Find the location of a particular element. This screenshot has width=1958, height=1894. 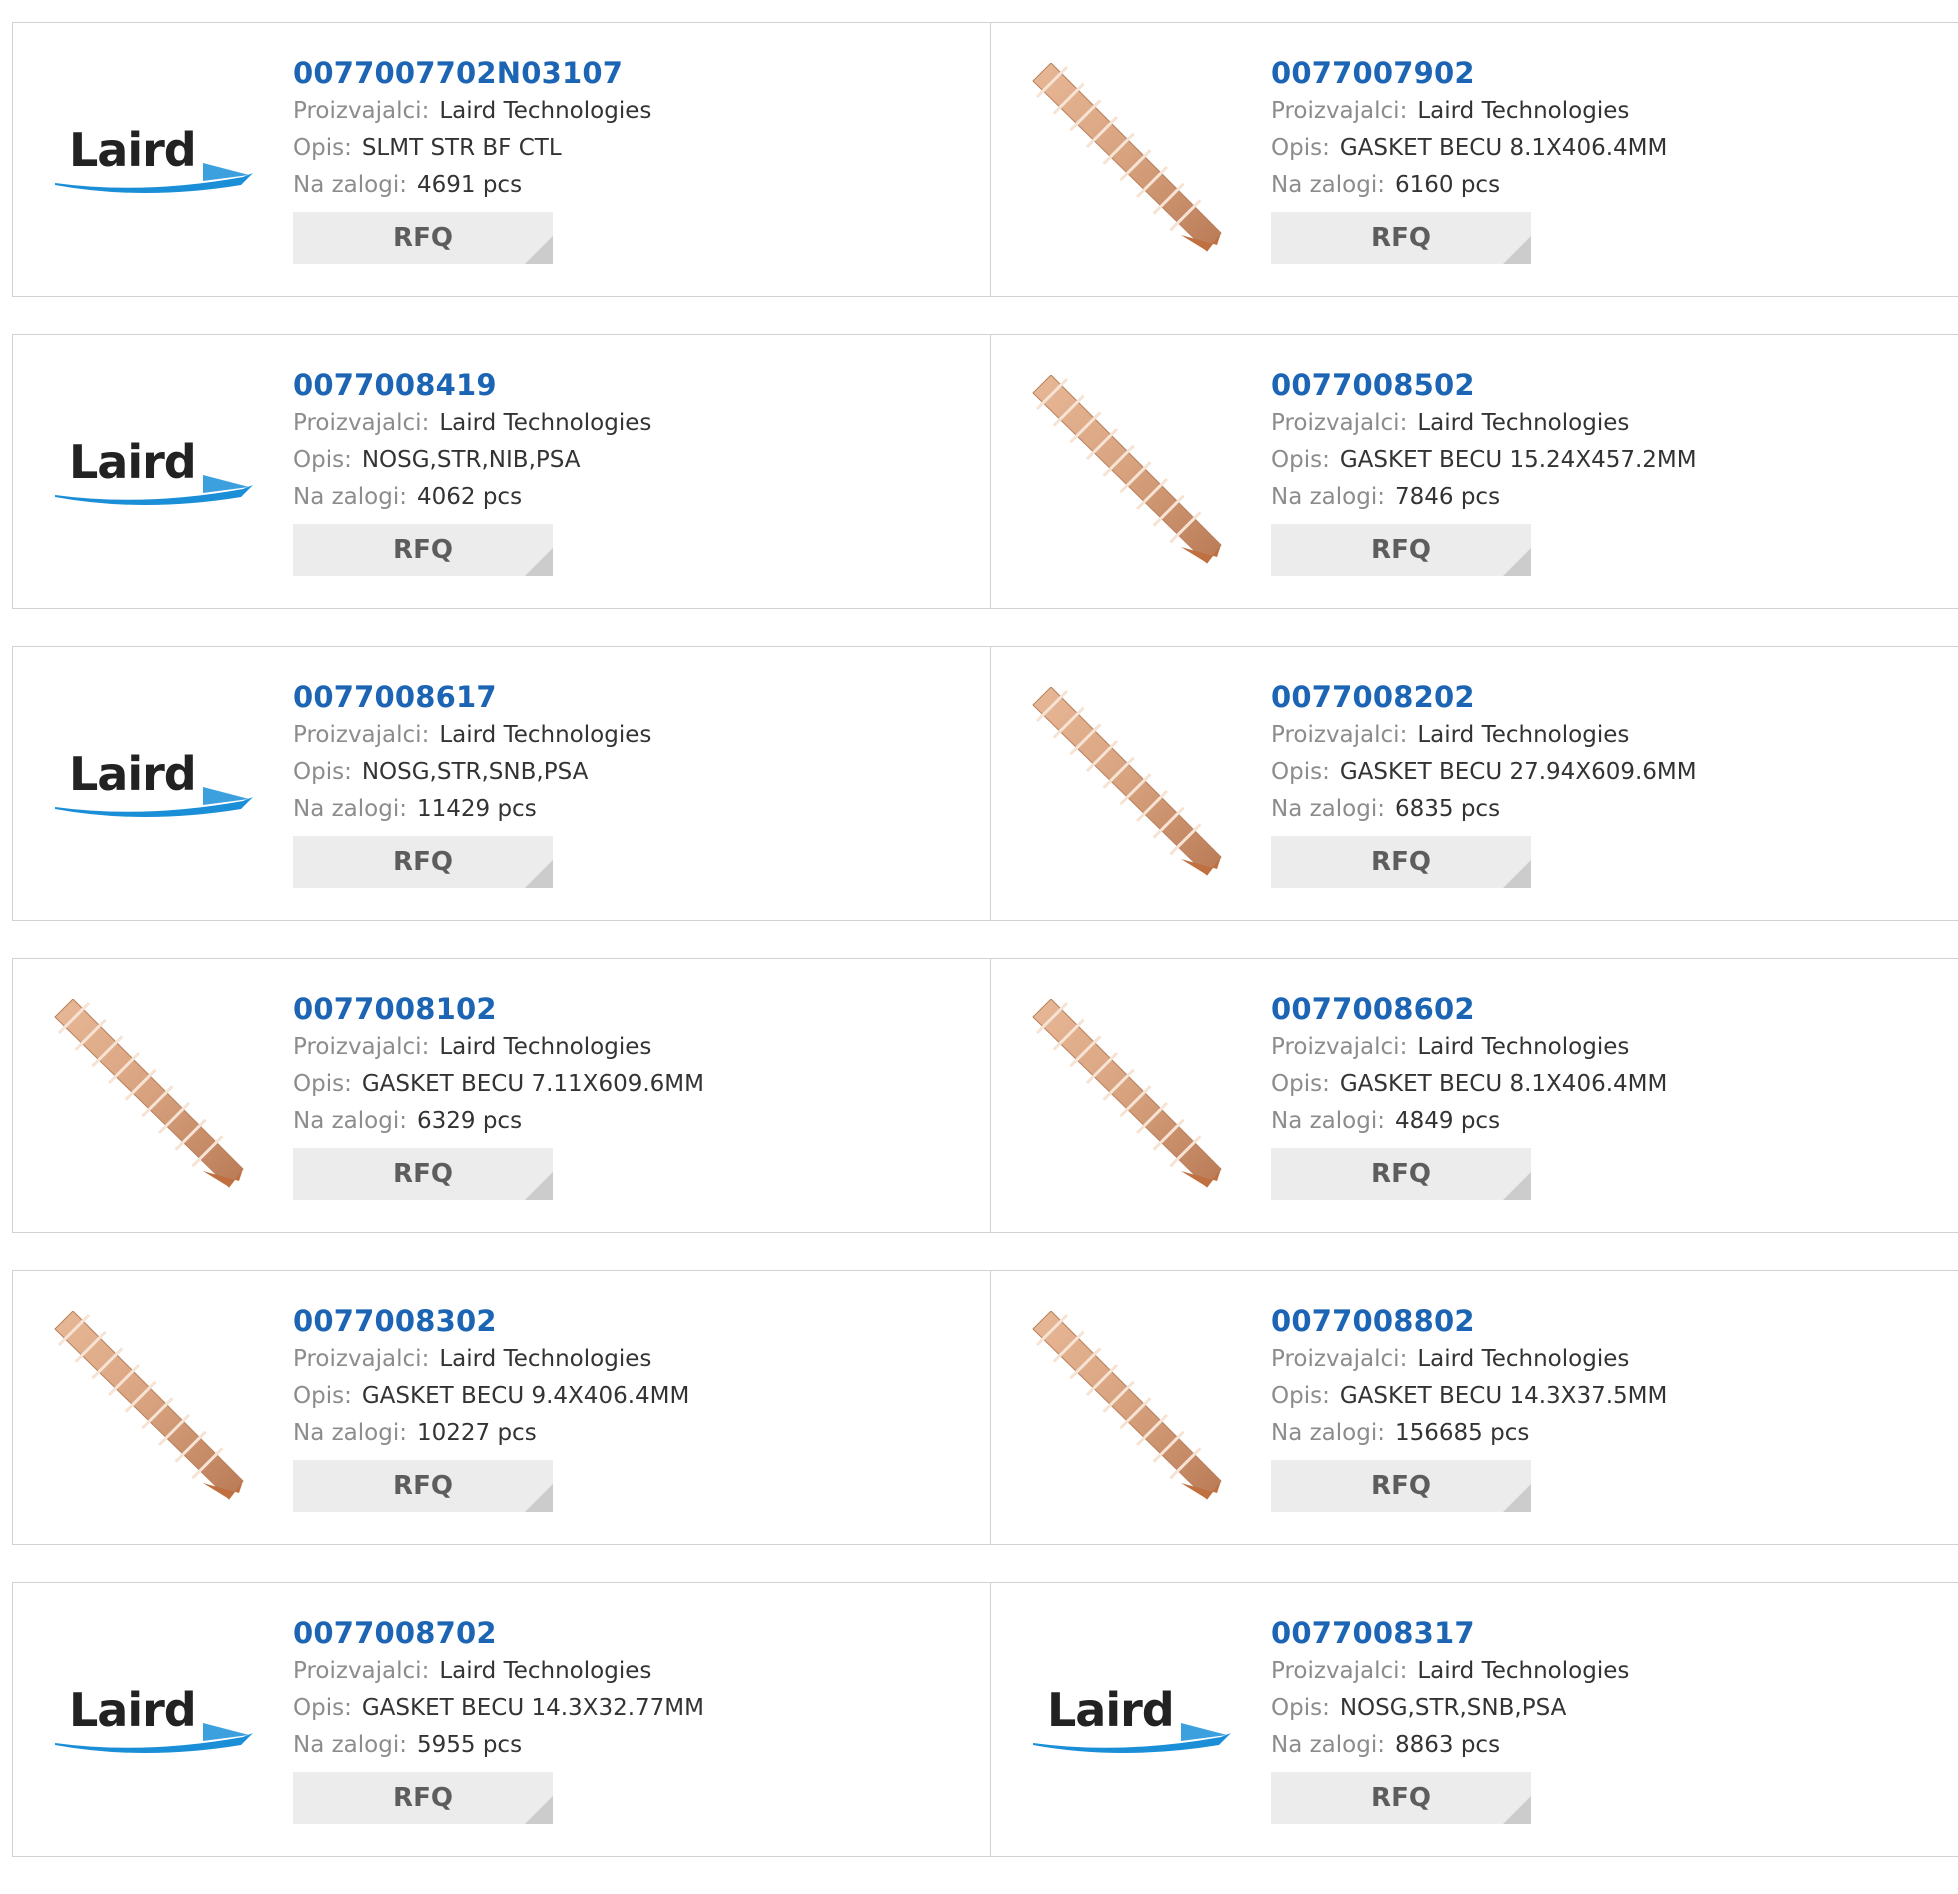

description-line: Opis: GASKET BECU 9.4X406.4MM is located at coordinates (491, 1396).